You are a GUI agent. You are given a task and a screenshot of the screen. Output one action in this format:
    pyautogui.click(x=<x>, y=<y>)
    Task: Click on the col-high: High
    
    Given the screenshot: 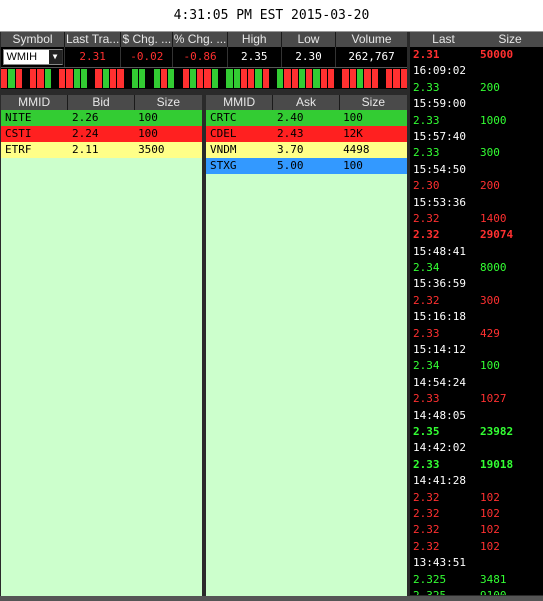 What is the action you would take?
    pyautogui.click(x=254, y=39)
    